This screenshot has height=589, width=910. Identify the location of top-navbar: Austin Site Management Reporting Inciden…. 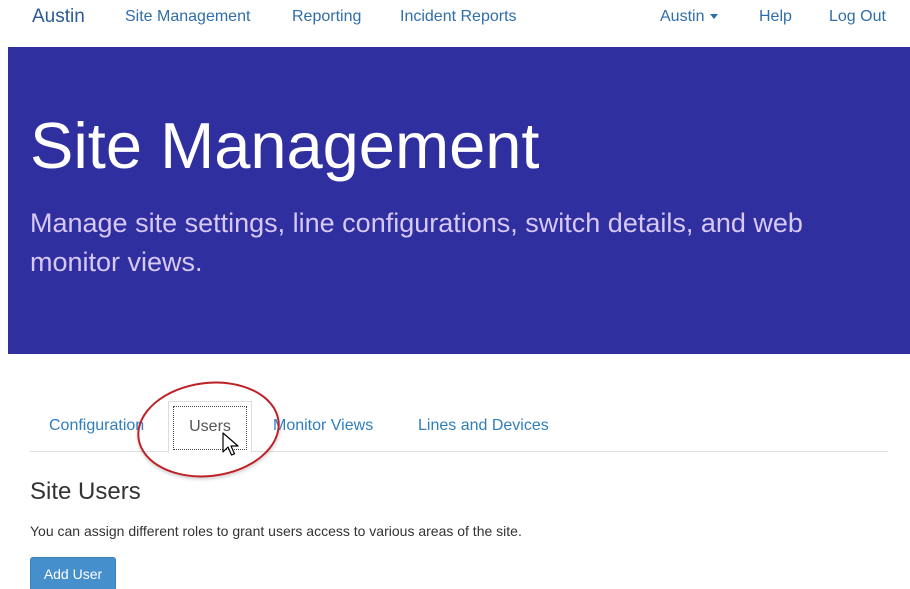
(455, 21).